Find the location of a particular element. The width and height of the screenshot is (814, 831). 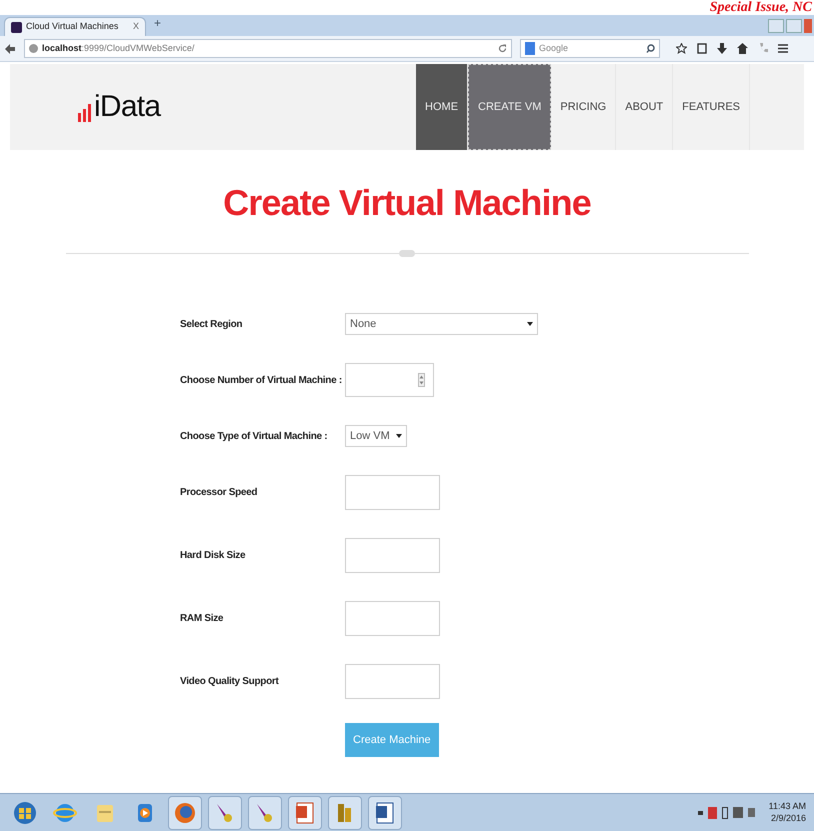

download-icon is located at coordinates (722, 48).